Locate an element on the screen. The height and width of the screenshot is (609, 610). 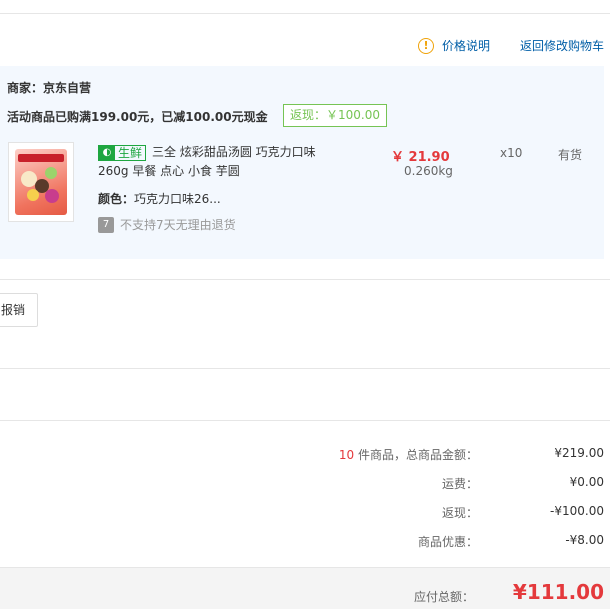
item-count: 10 is located at coordinates (346, 455).